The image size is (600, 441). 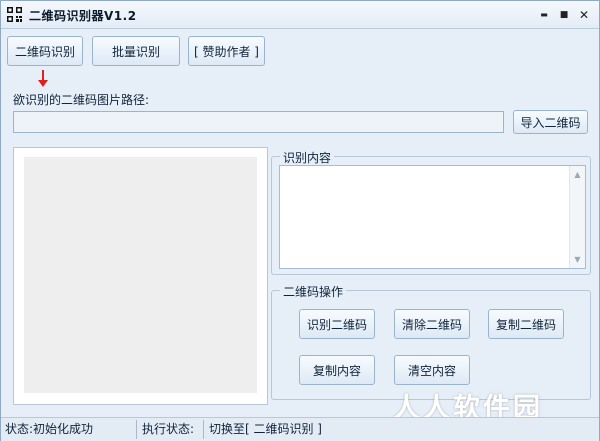 I want to click on tab-batch-recognize: 批量识别, so click(x=136, y=51).